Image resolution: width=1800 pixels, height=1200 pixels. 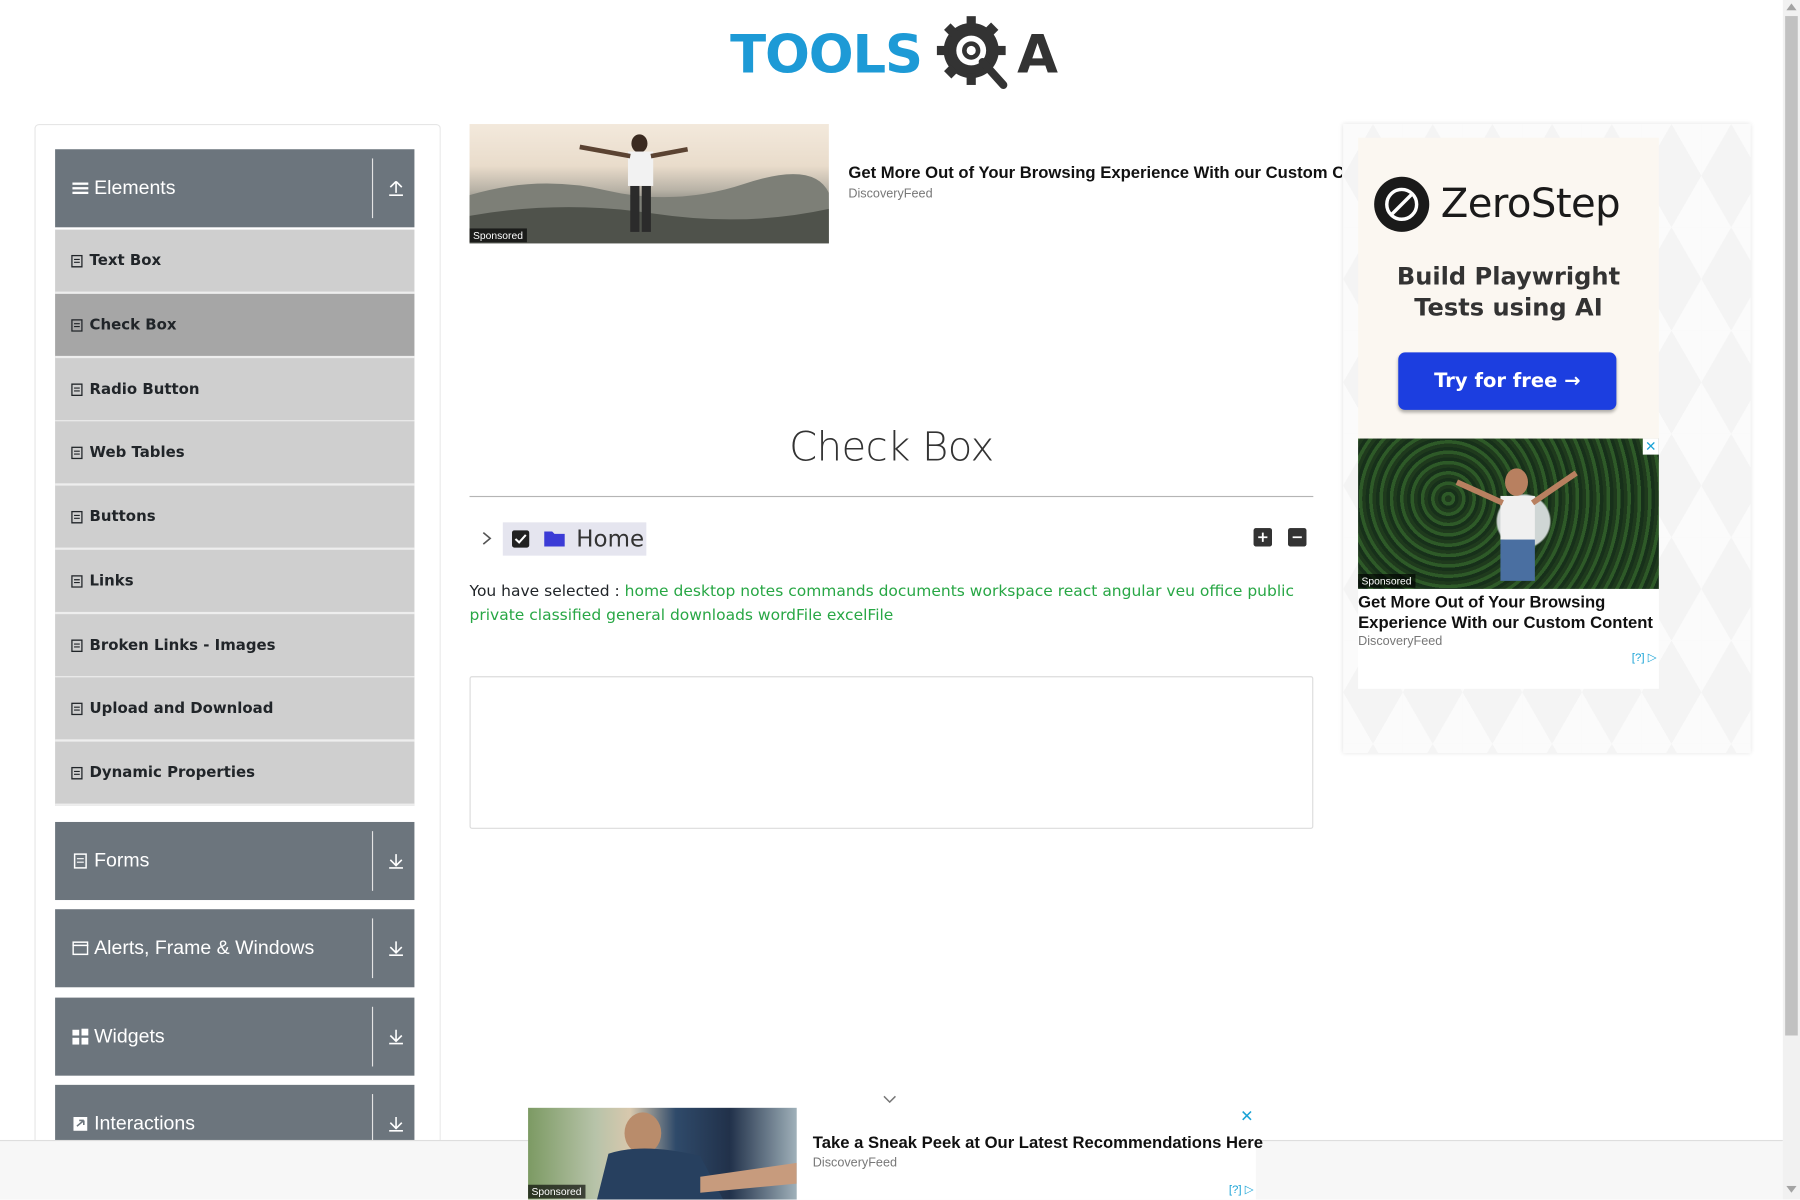 What do you see at coordinates (649, 189) in the screenshot?
I see `mountain-person-illustration` at bounding box center [649, 189].